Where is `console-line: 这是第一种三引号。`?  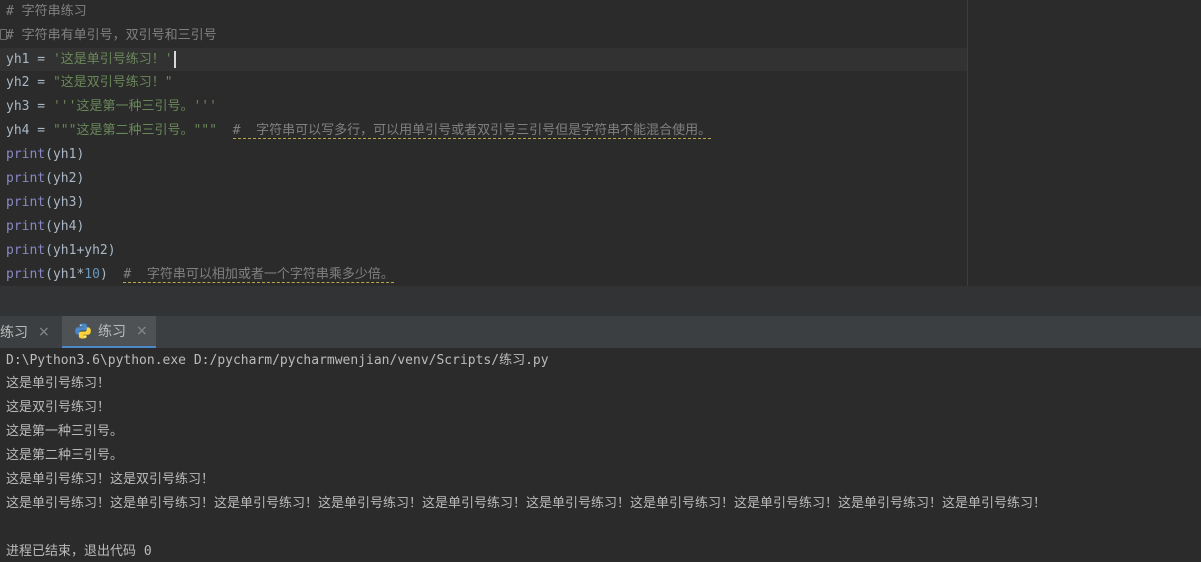
console-line: 这是第一种三引号。 is located at coordinates (65, 431).